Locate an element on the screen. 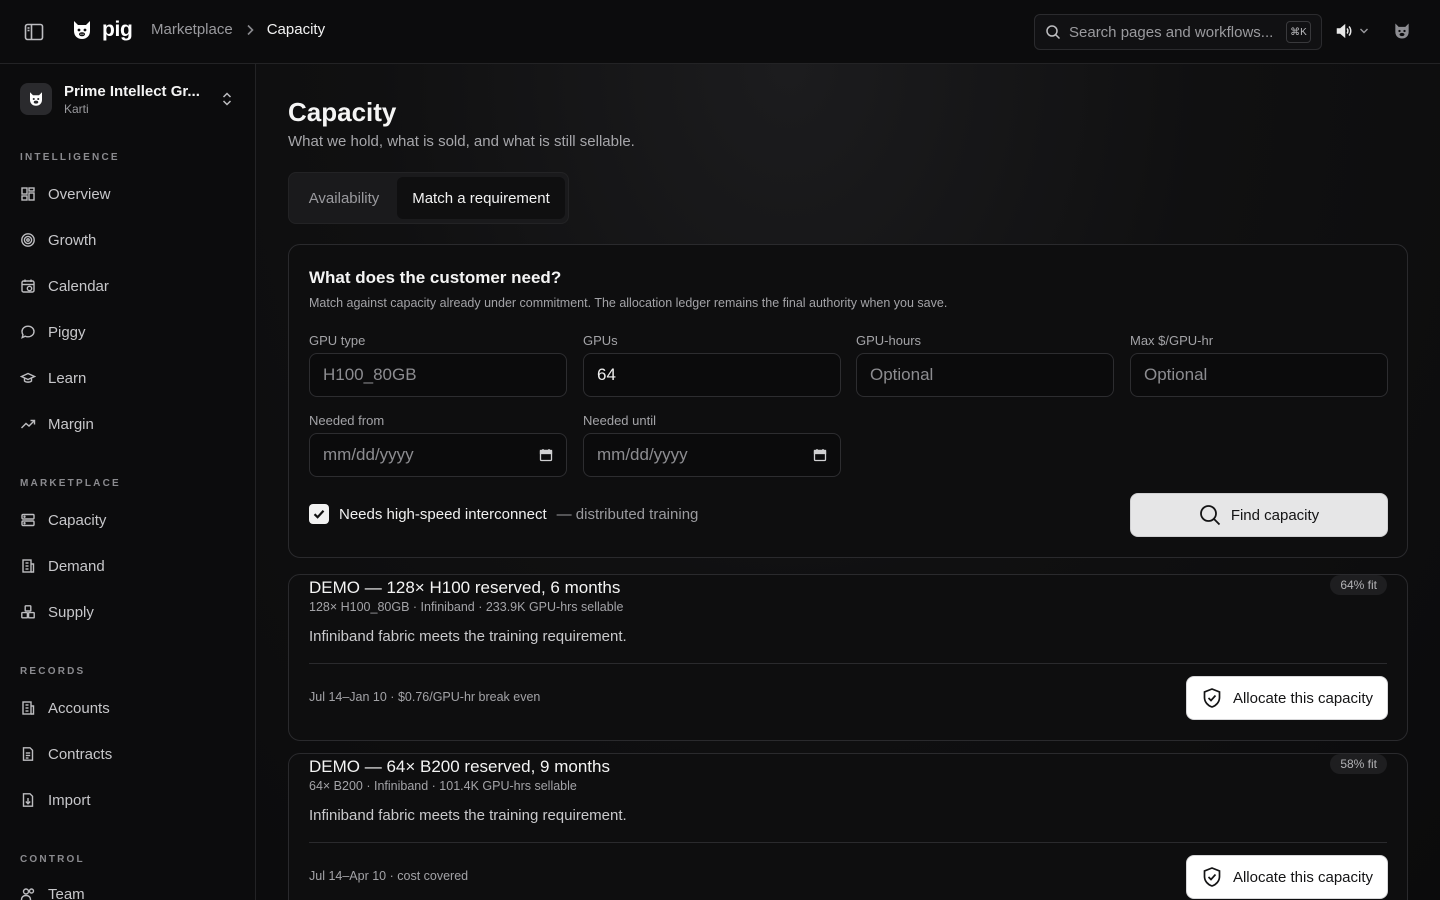 This screenshot has height=900, width=1440. max-price-field is located at coordinates (1259, 375).